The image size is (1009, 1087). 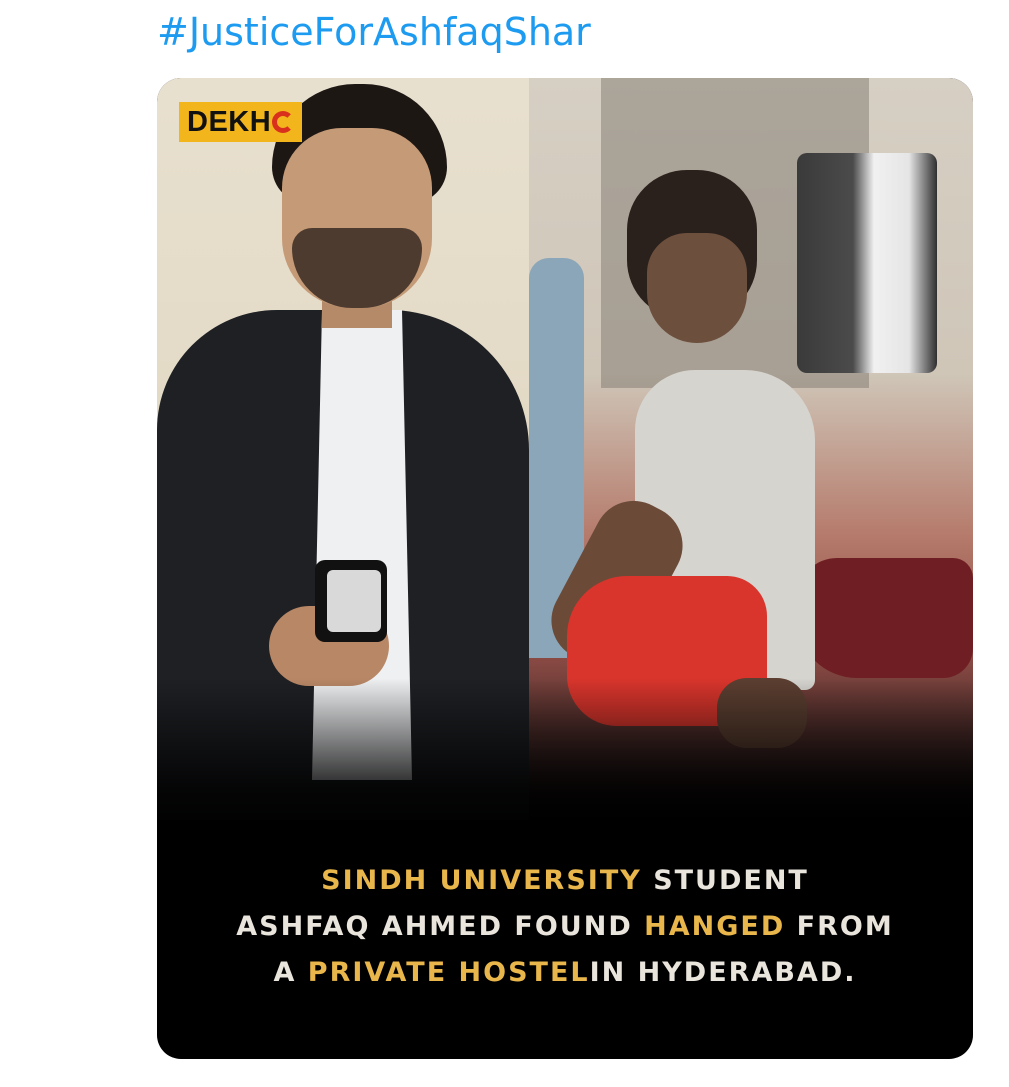 What do you see at coordinates (440, 926) in the screenshot?
I see `caption-text: Ashfaq Ahmed found` at bounding box center [440, 926].